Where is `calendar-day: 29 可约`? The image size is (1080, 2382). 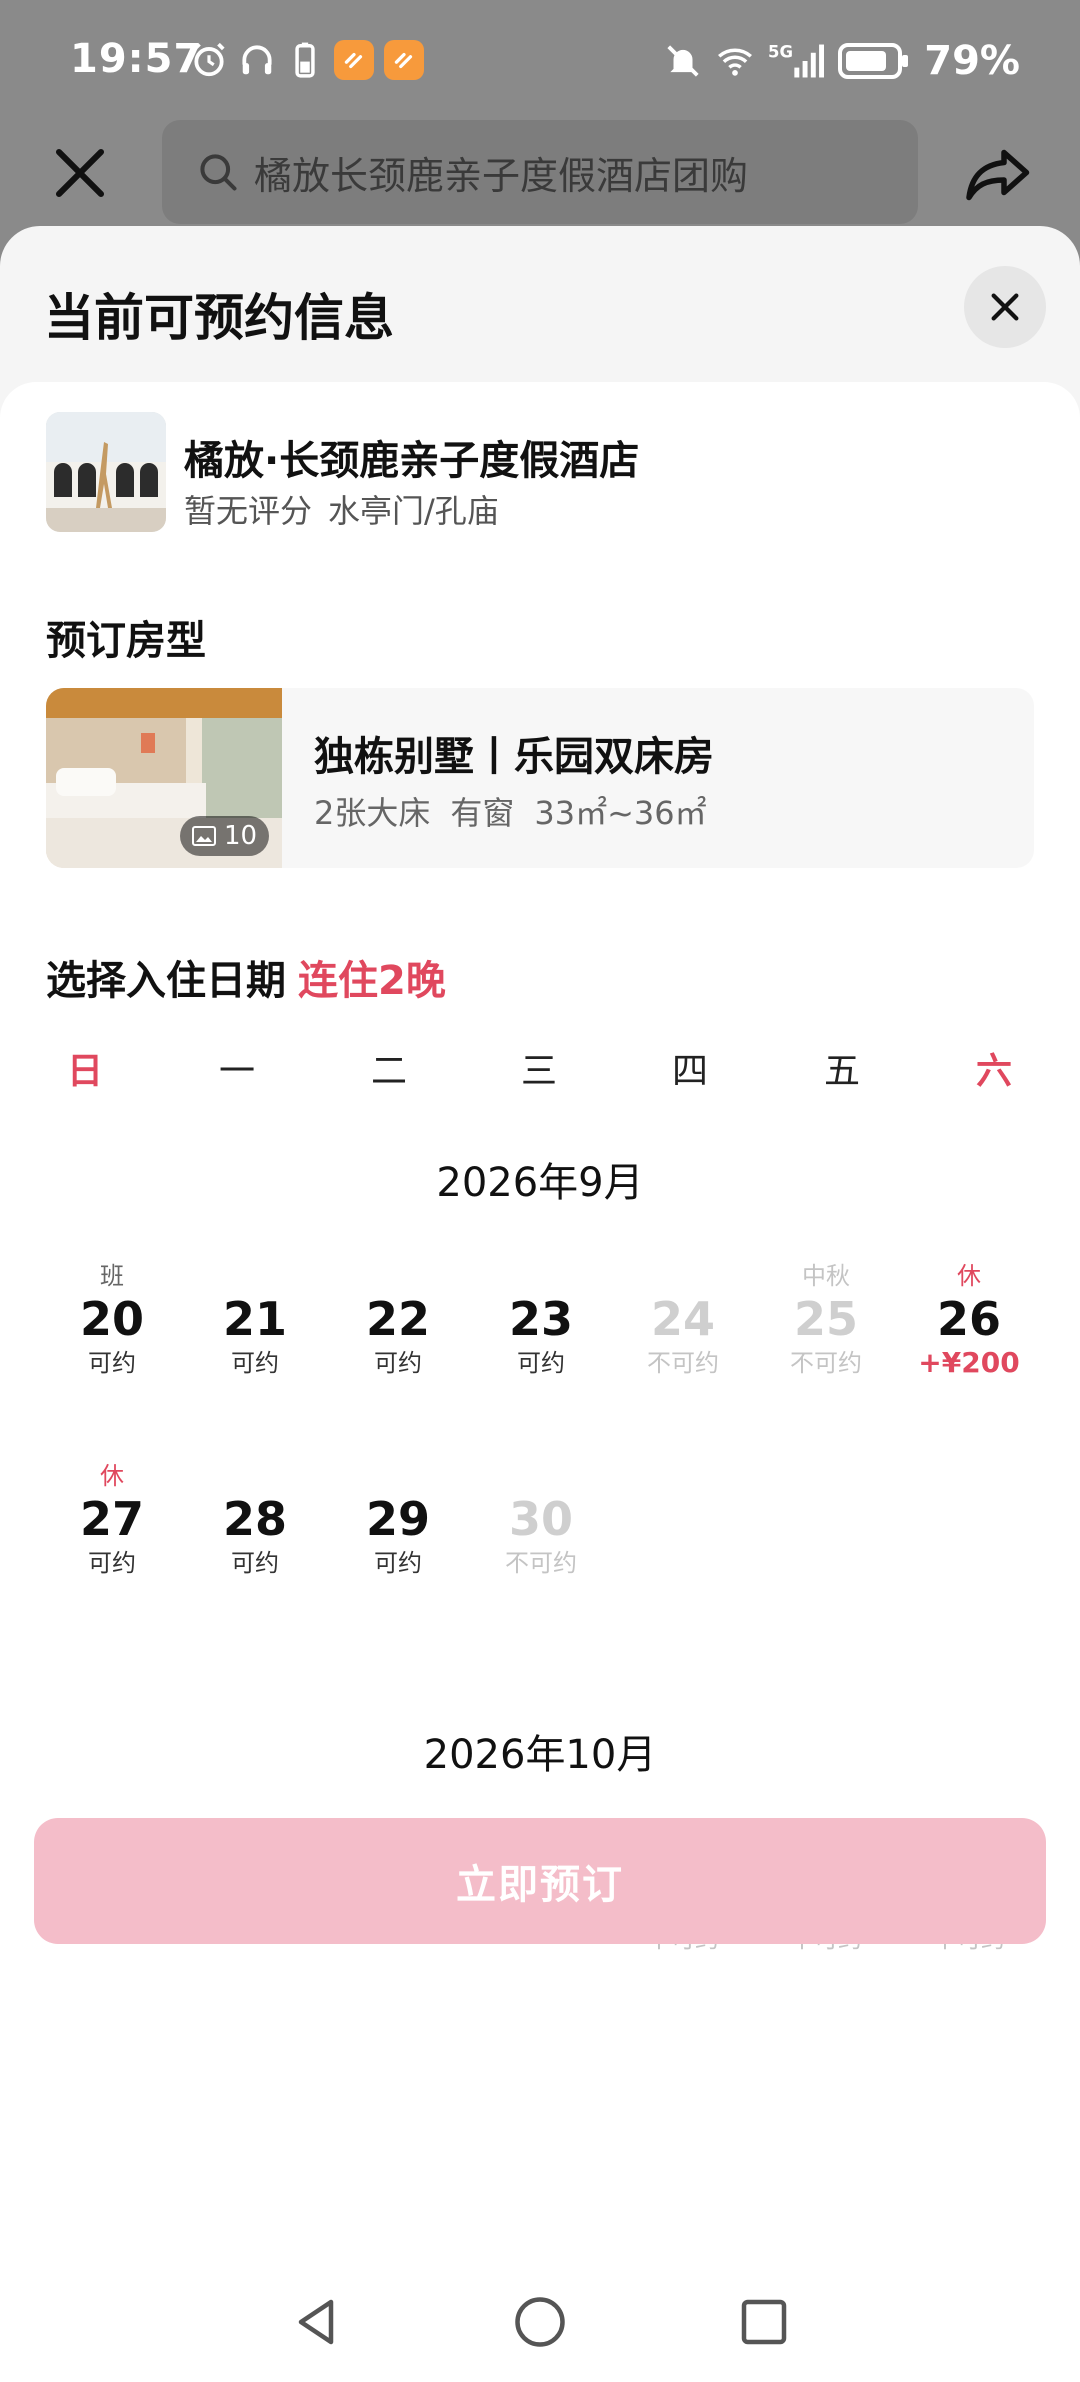 calendar-day: 29 可约 is located at coordinates (398, 1525).